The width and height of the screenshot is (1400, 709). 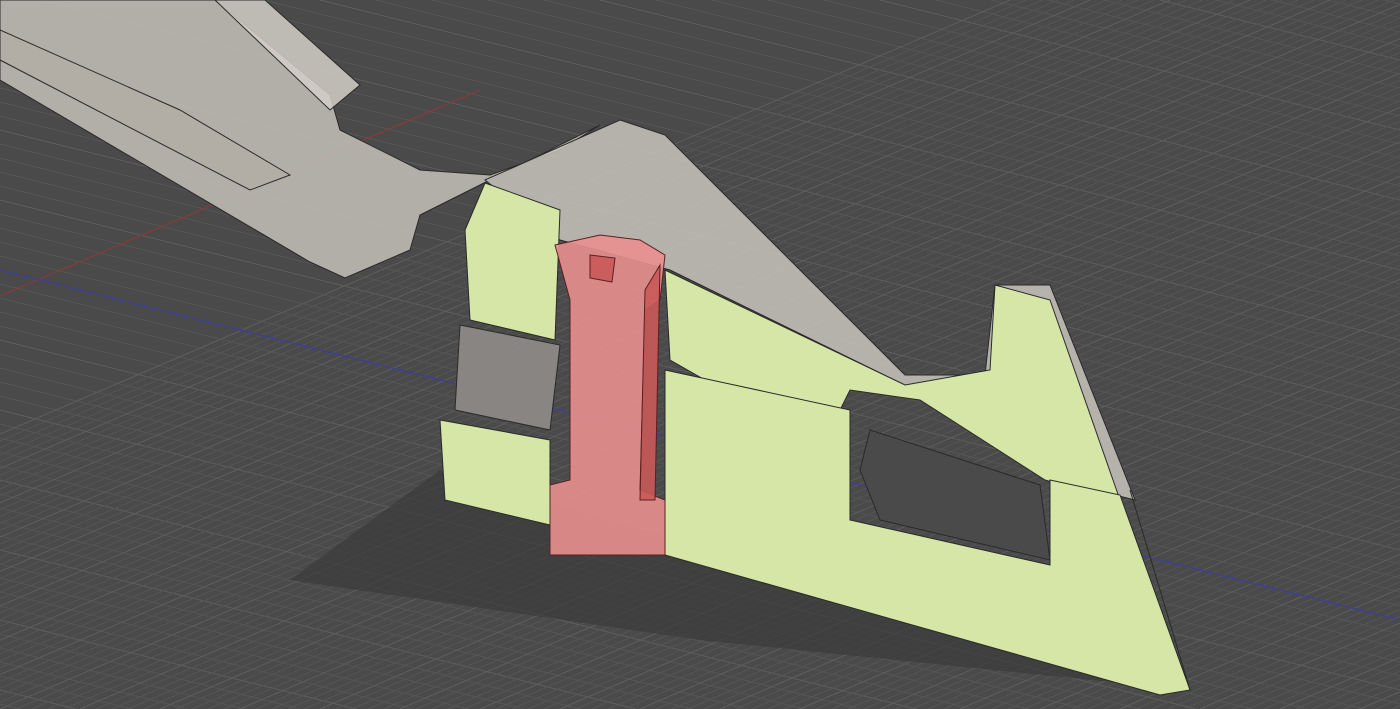 I want to click on lower-left-block, so click(x=507, y=377).